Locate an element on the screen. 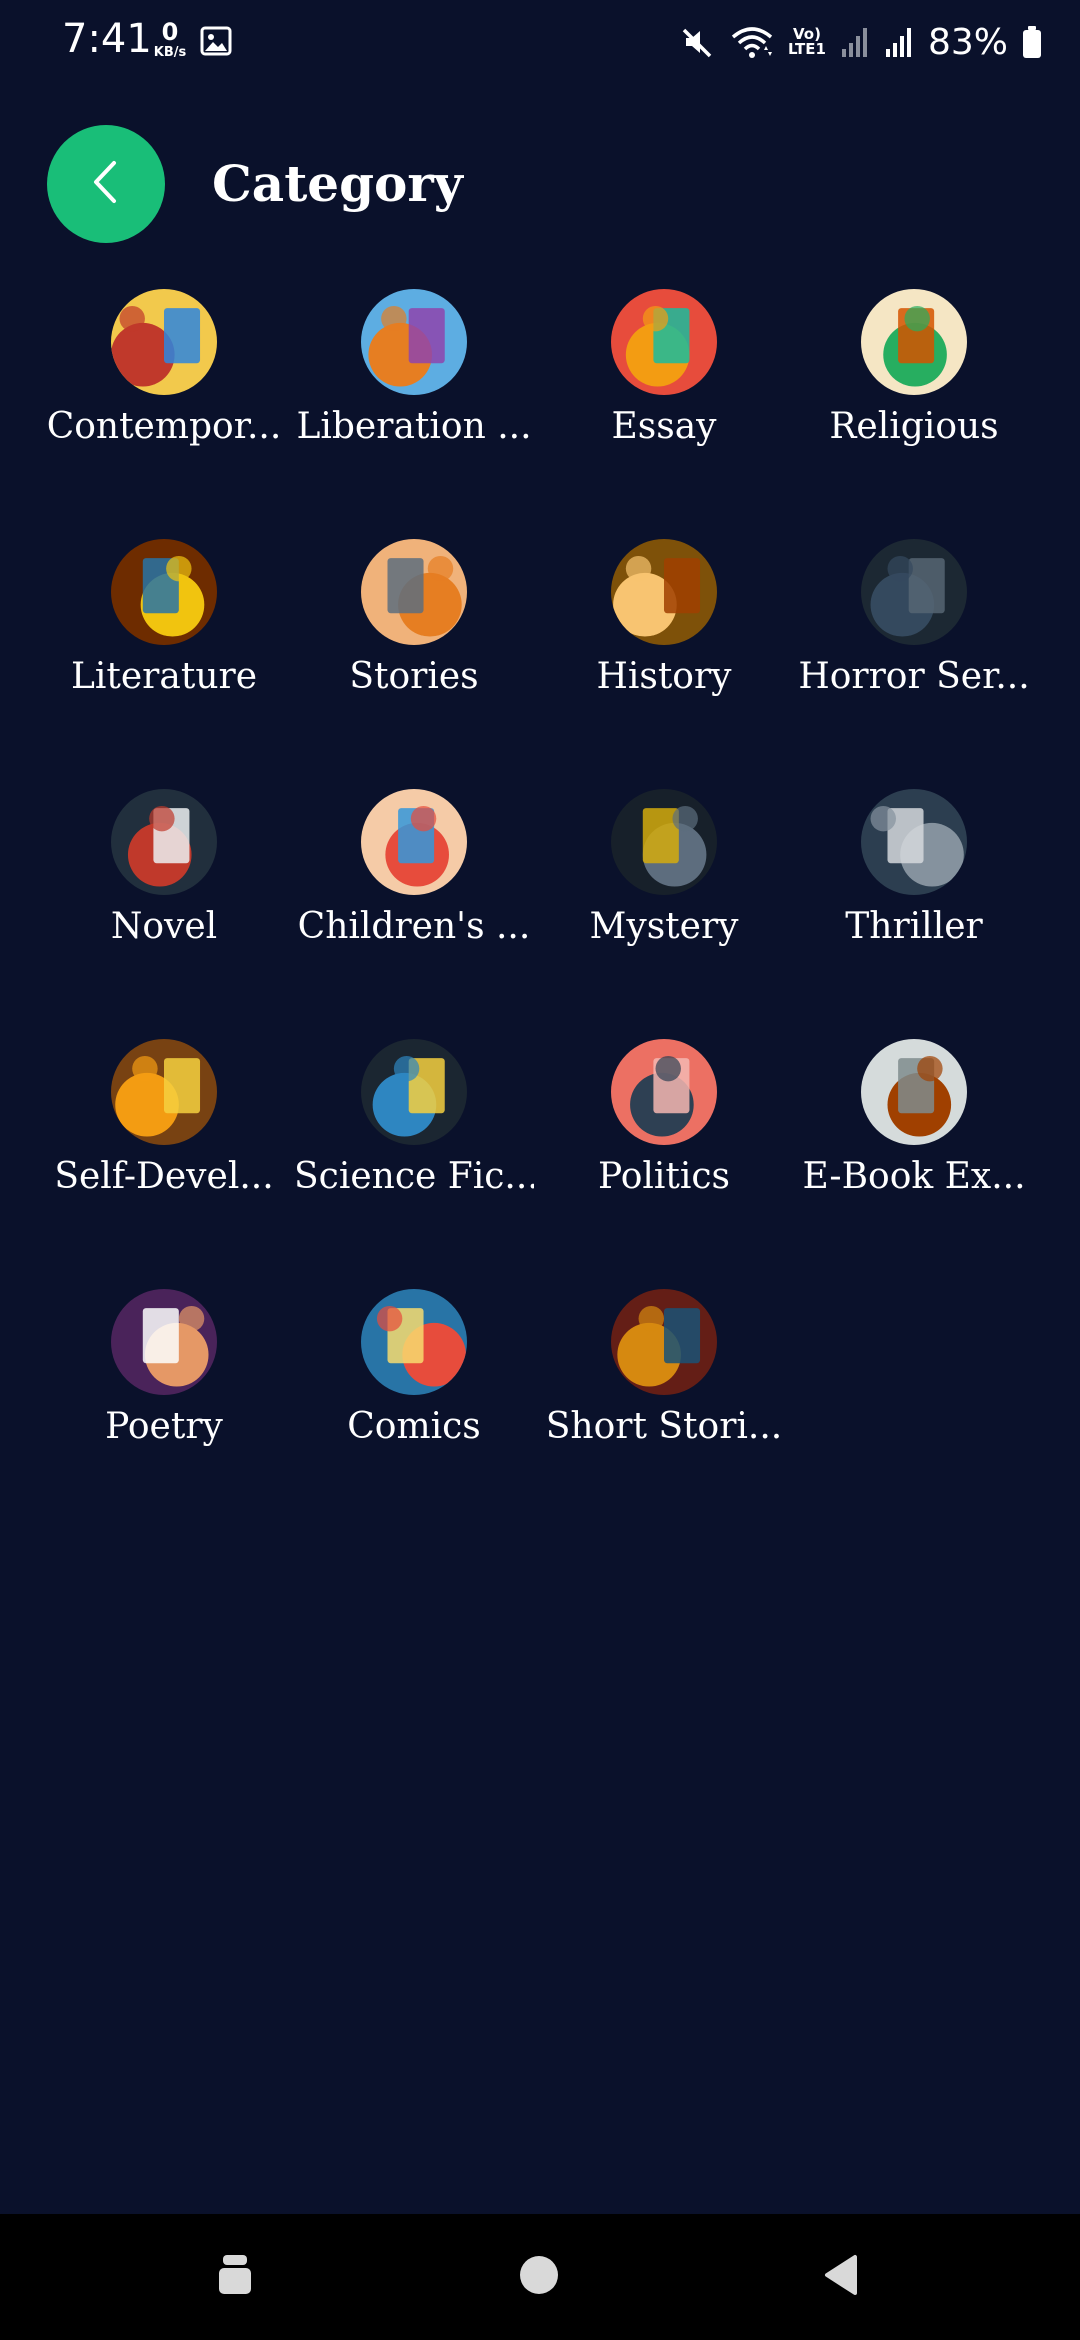  network-speed-value: 0 is located at coordinates (170, 32).